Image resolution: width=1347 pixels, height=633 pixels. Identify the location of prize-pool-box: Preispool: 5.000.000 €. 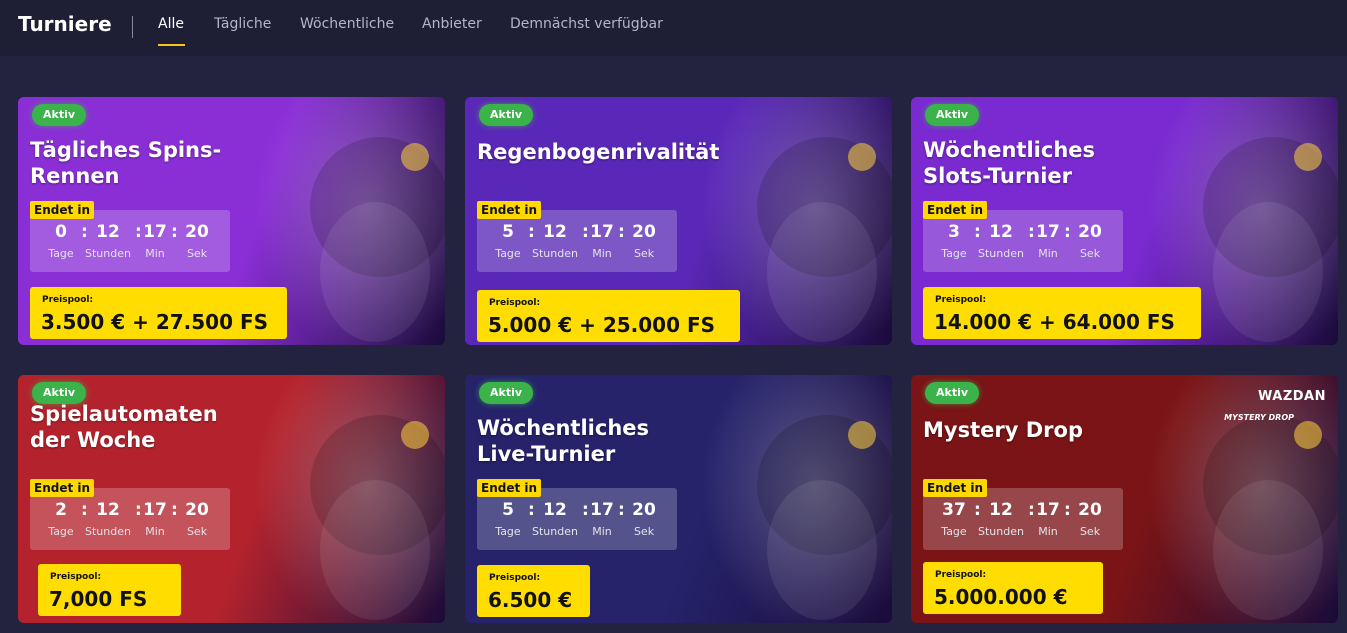
(1013, 588).